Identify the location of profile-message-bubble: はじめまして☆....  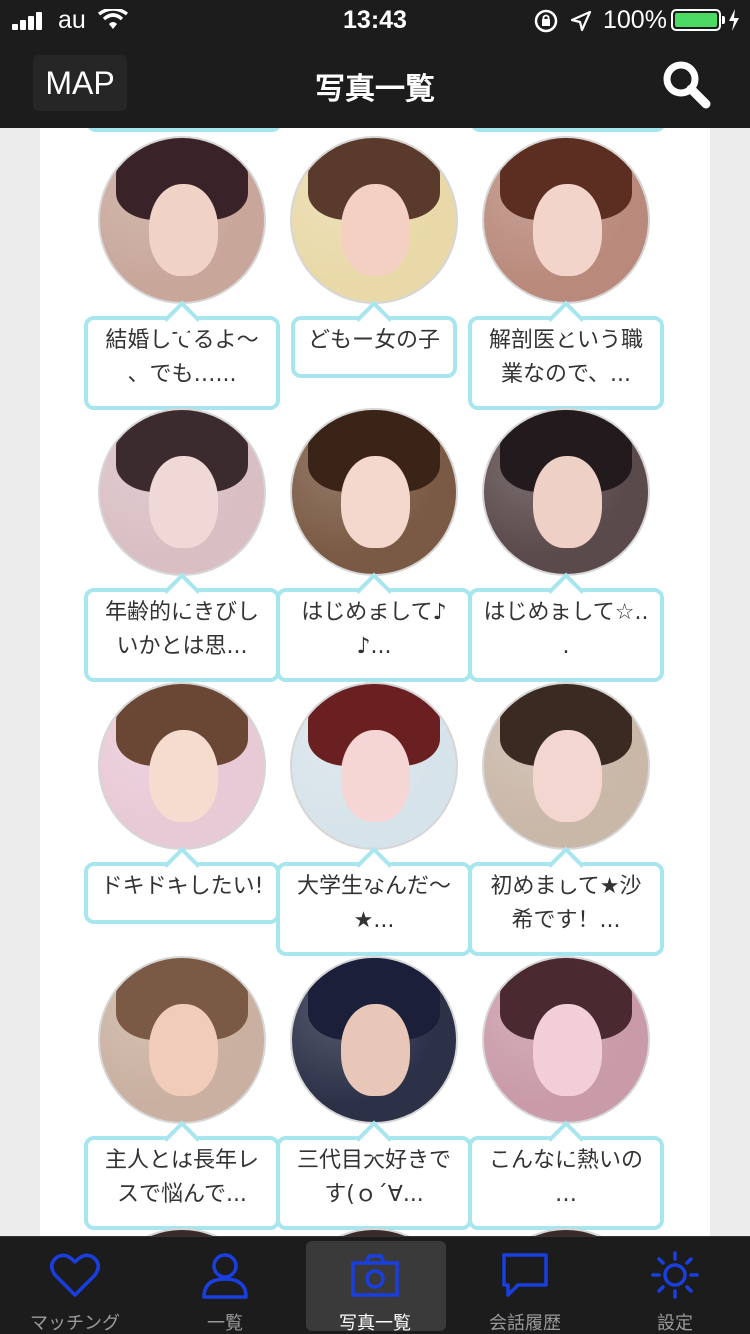
(566, 635).